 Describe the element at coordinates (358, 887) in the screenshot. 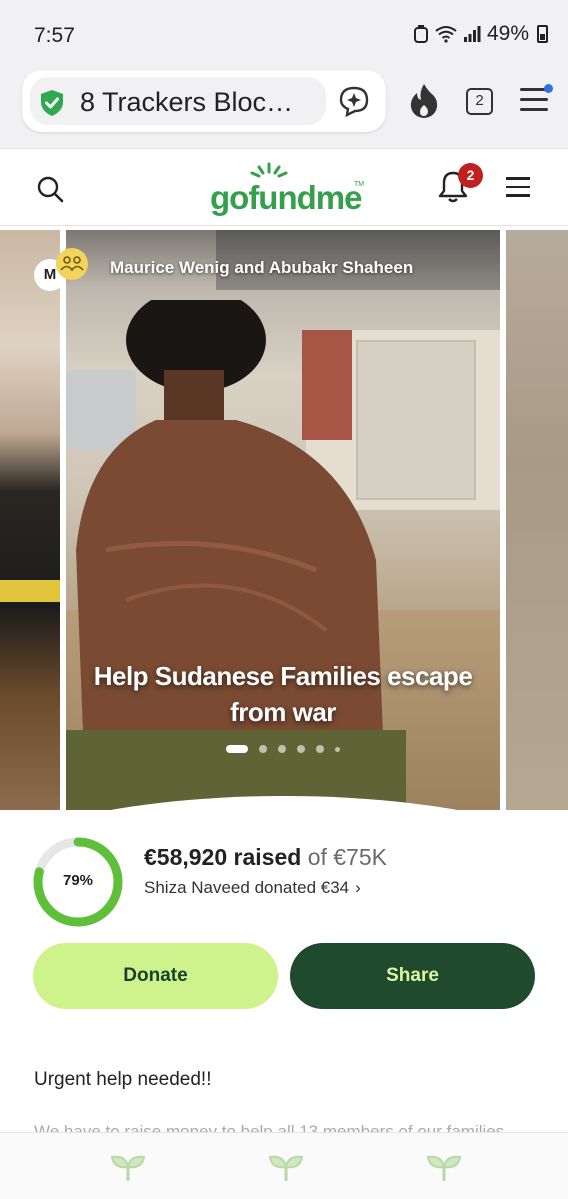

I see `chevron-right-icon: ›` at that location.